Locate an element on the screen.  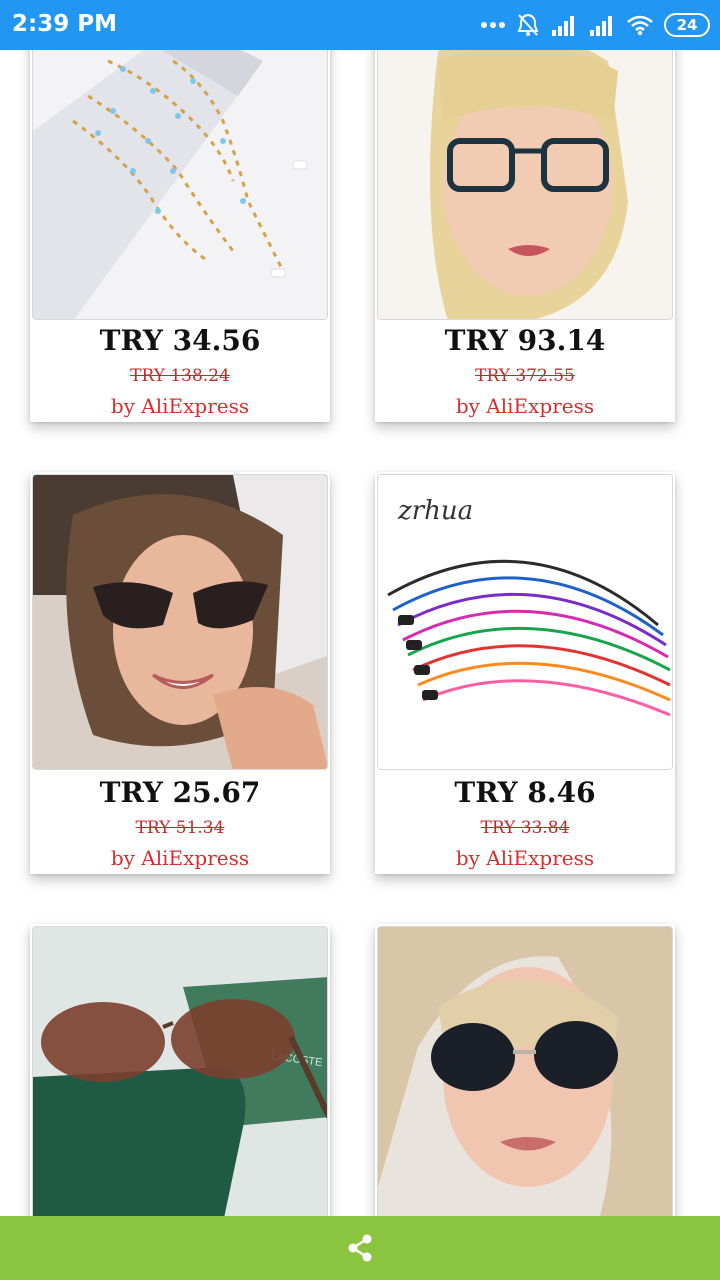
product-card: zrhua TRY 8.46 TRY 33.84 by AliExpress is located at coordinates (525, 673).